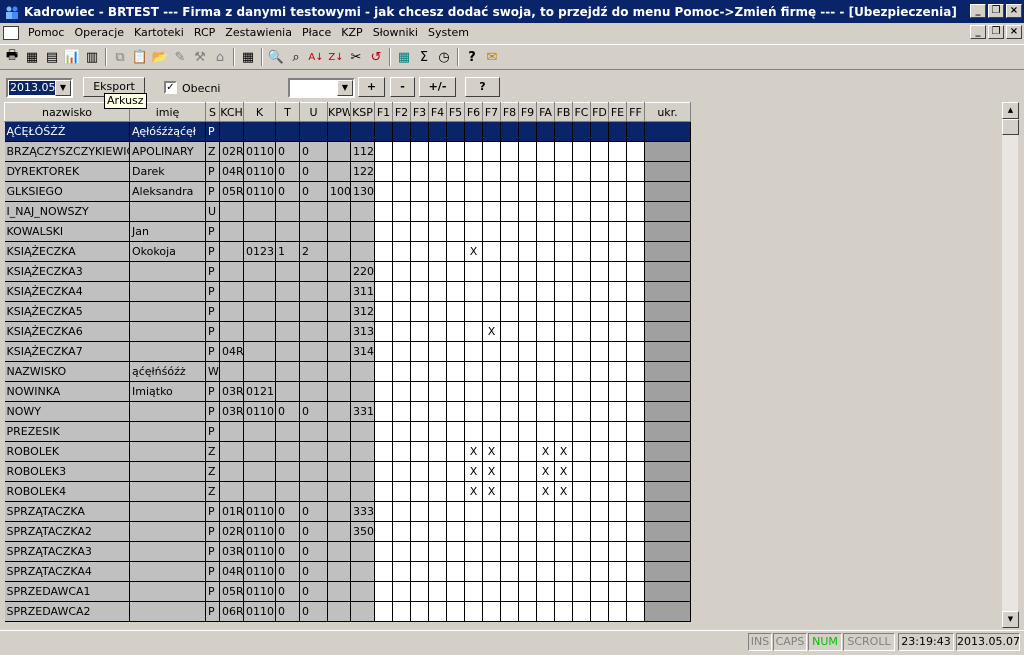 This screenshot has height=655, width=1024. Describe the element at coordinates (339, 112) in the screenshot. I see `column-header: KPW` at that location.